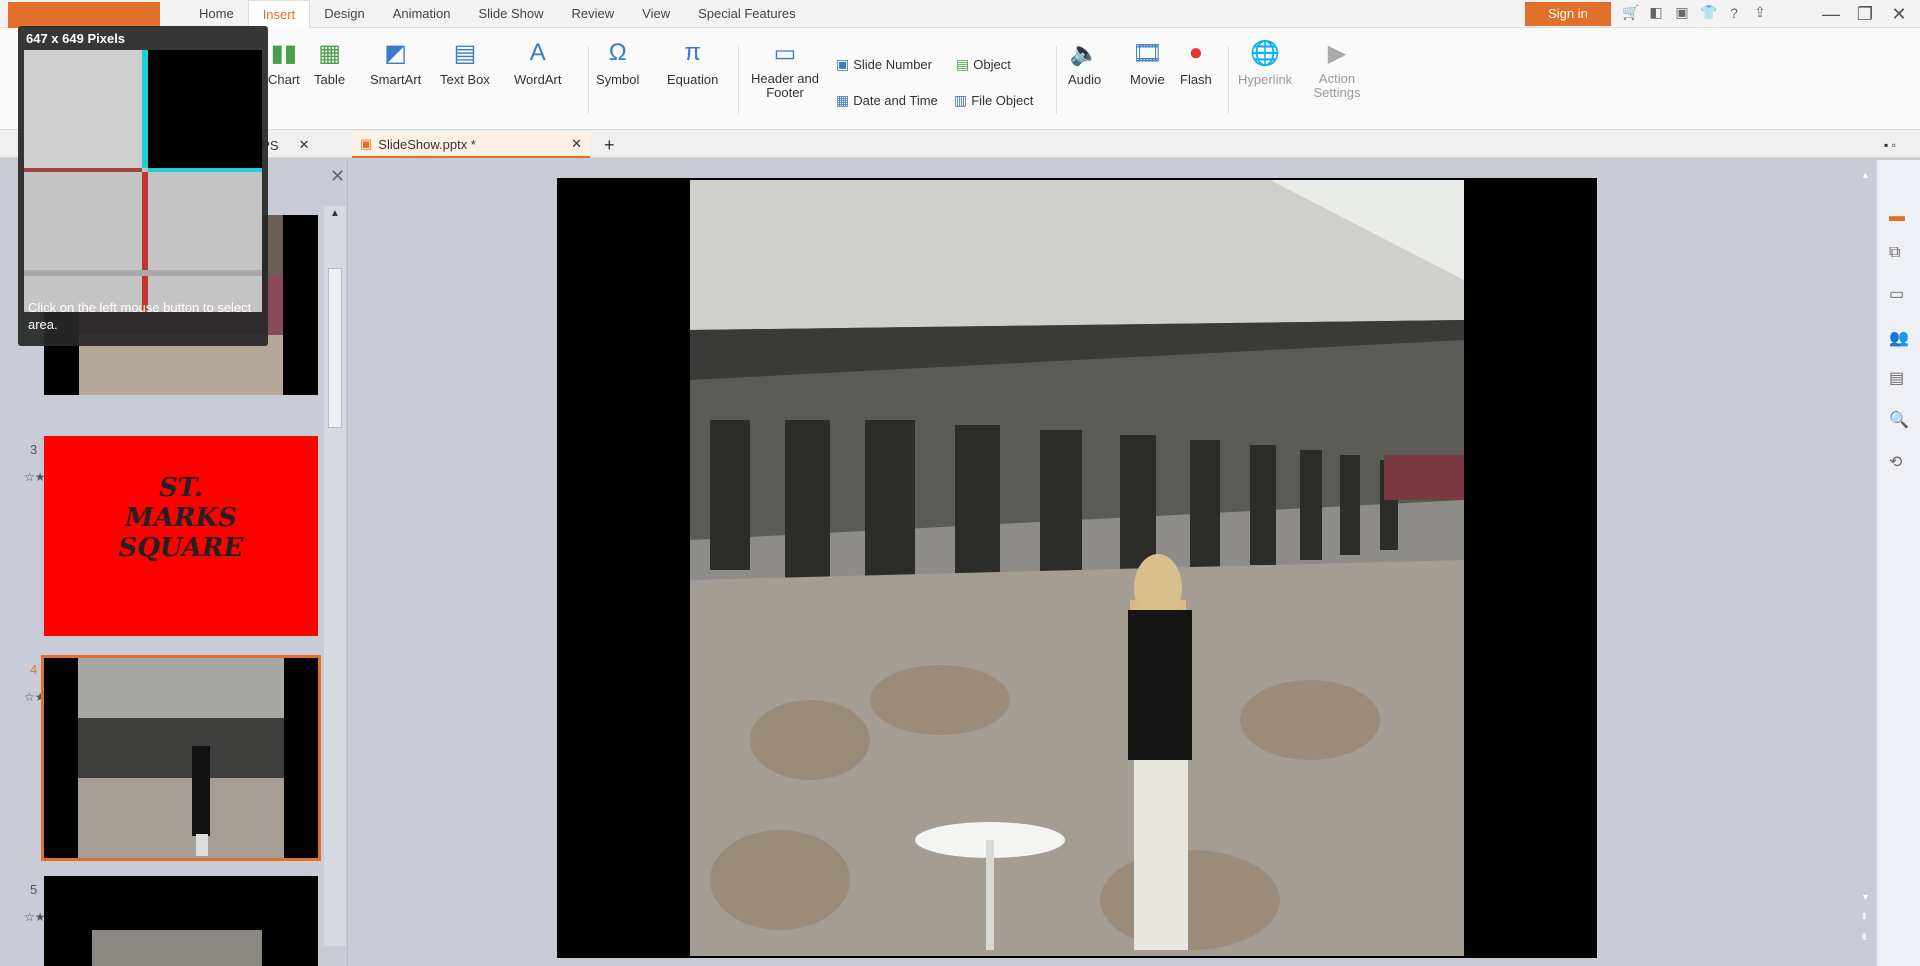  I want to click on scrollbar-thumb, so click(335, 348).